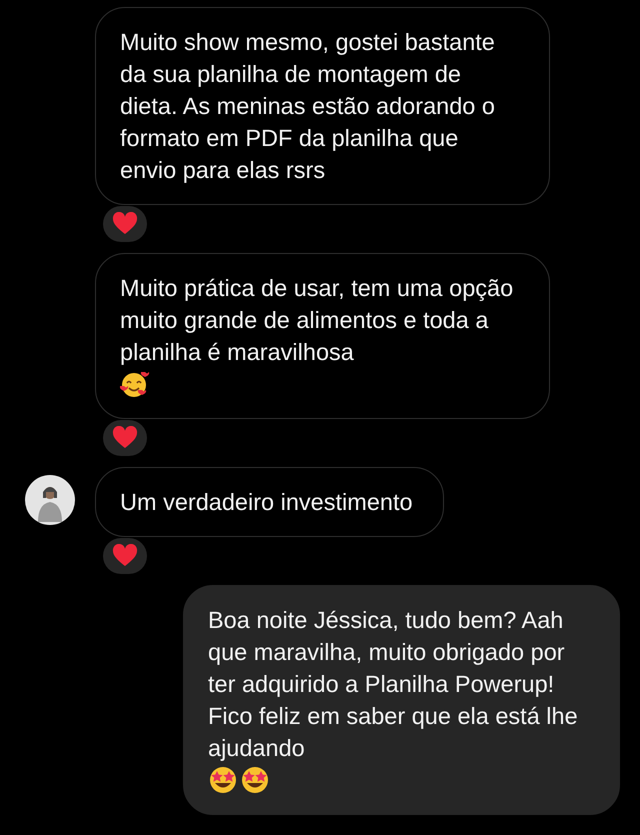 This screenshot has height=835, width=640. I want to click on message-text: Muito show mesmo, gostei bastante da sua planilha de montagem de dieta. As meninas estão adorando o formato em PDF da planilha que envio para elas rsrs, so click(308, 106).